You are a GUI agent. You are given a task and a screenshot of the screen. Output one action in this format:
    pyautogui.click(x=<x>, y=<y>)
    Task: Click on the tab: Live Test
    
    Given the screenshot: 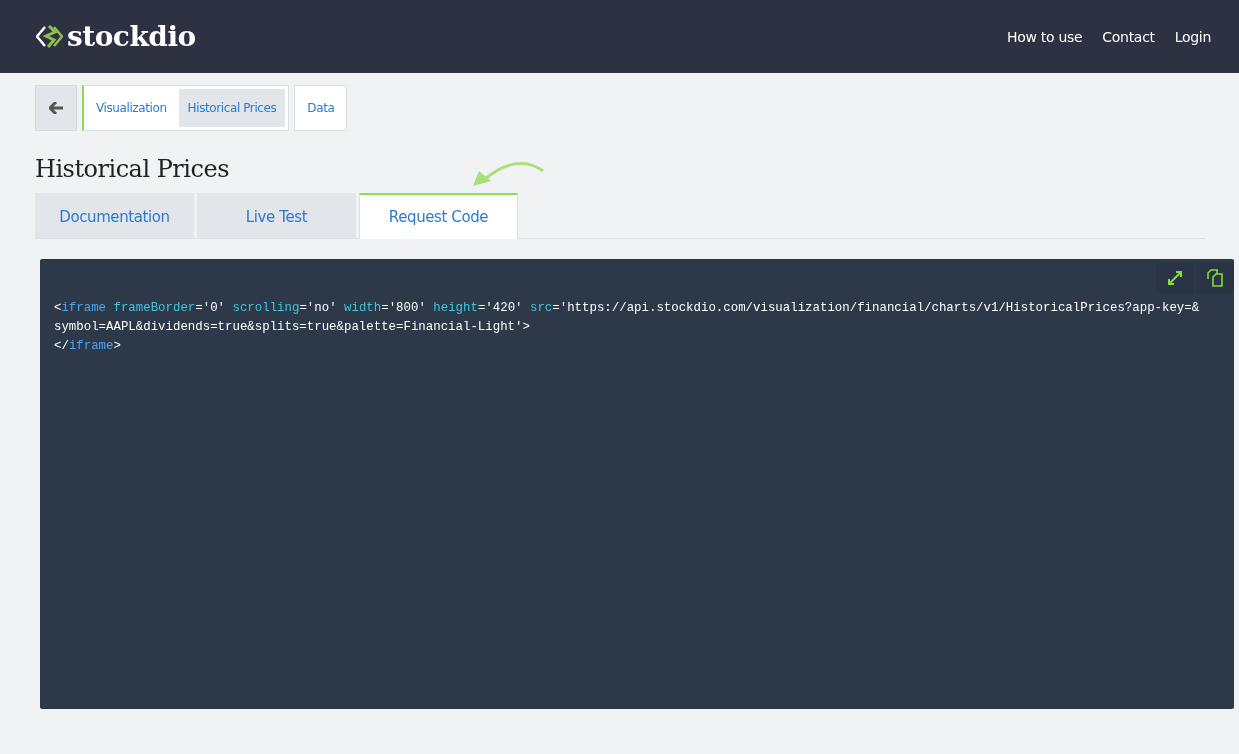 What is the action you would take?
    pyautogui.click(x=276, y=215)
    